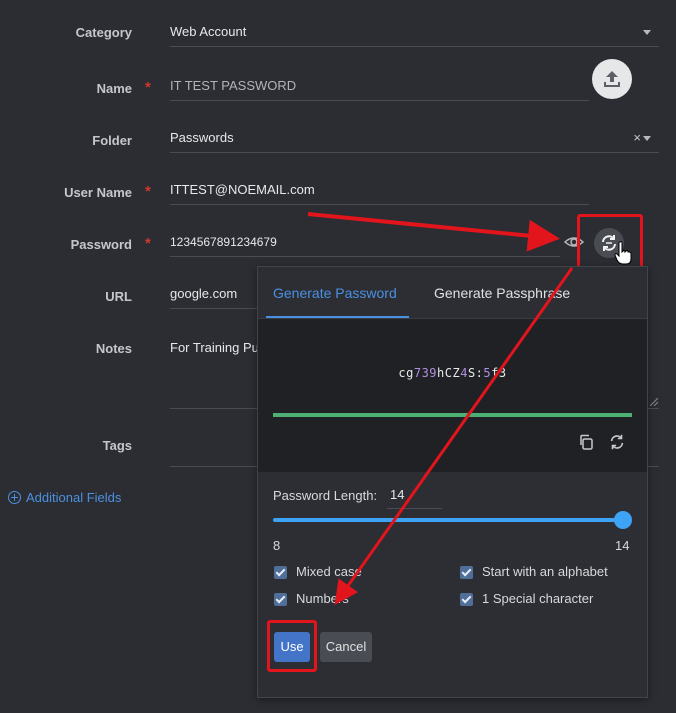 The width and height of the screenshot is (676, 713). Describe the element at coordinates (452, 415) in the screenshot. I see `password-strength-bar` at that location.